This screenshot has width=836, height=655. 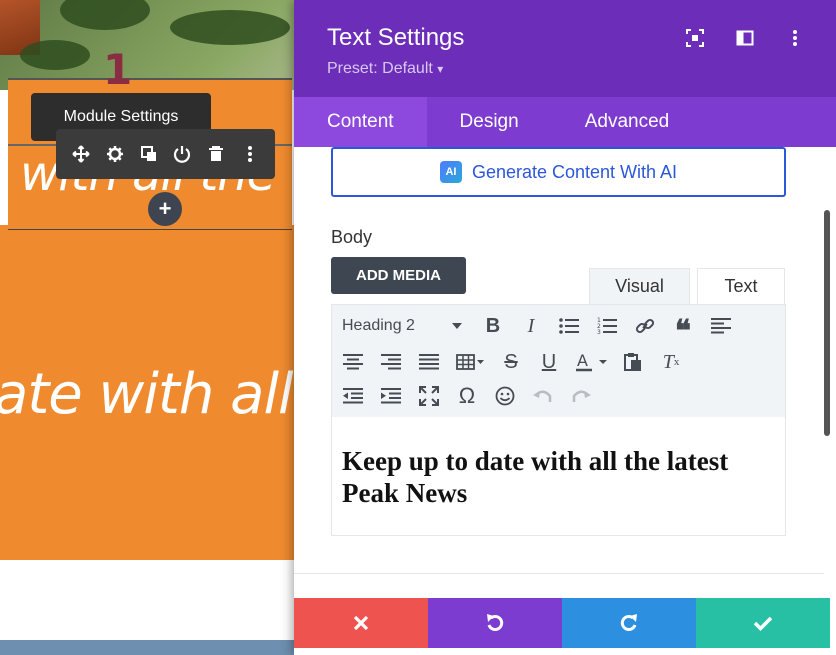 I want to click on panel-footer, so click(x=562, y=623).